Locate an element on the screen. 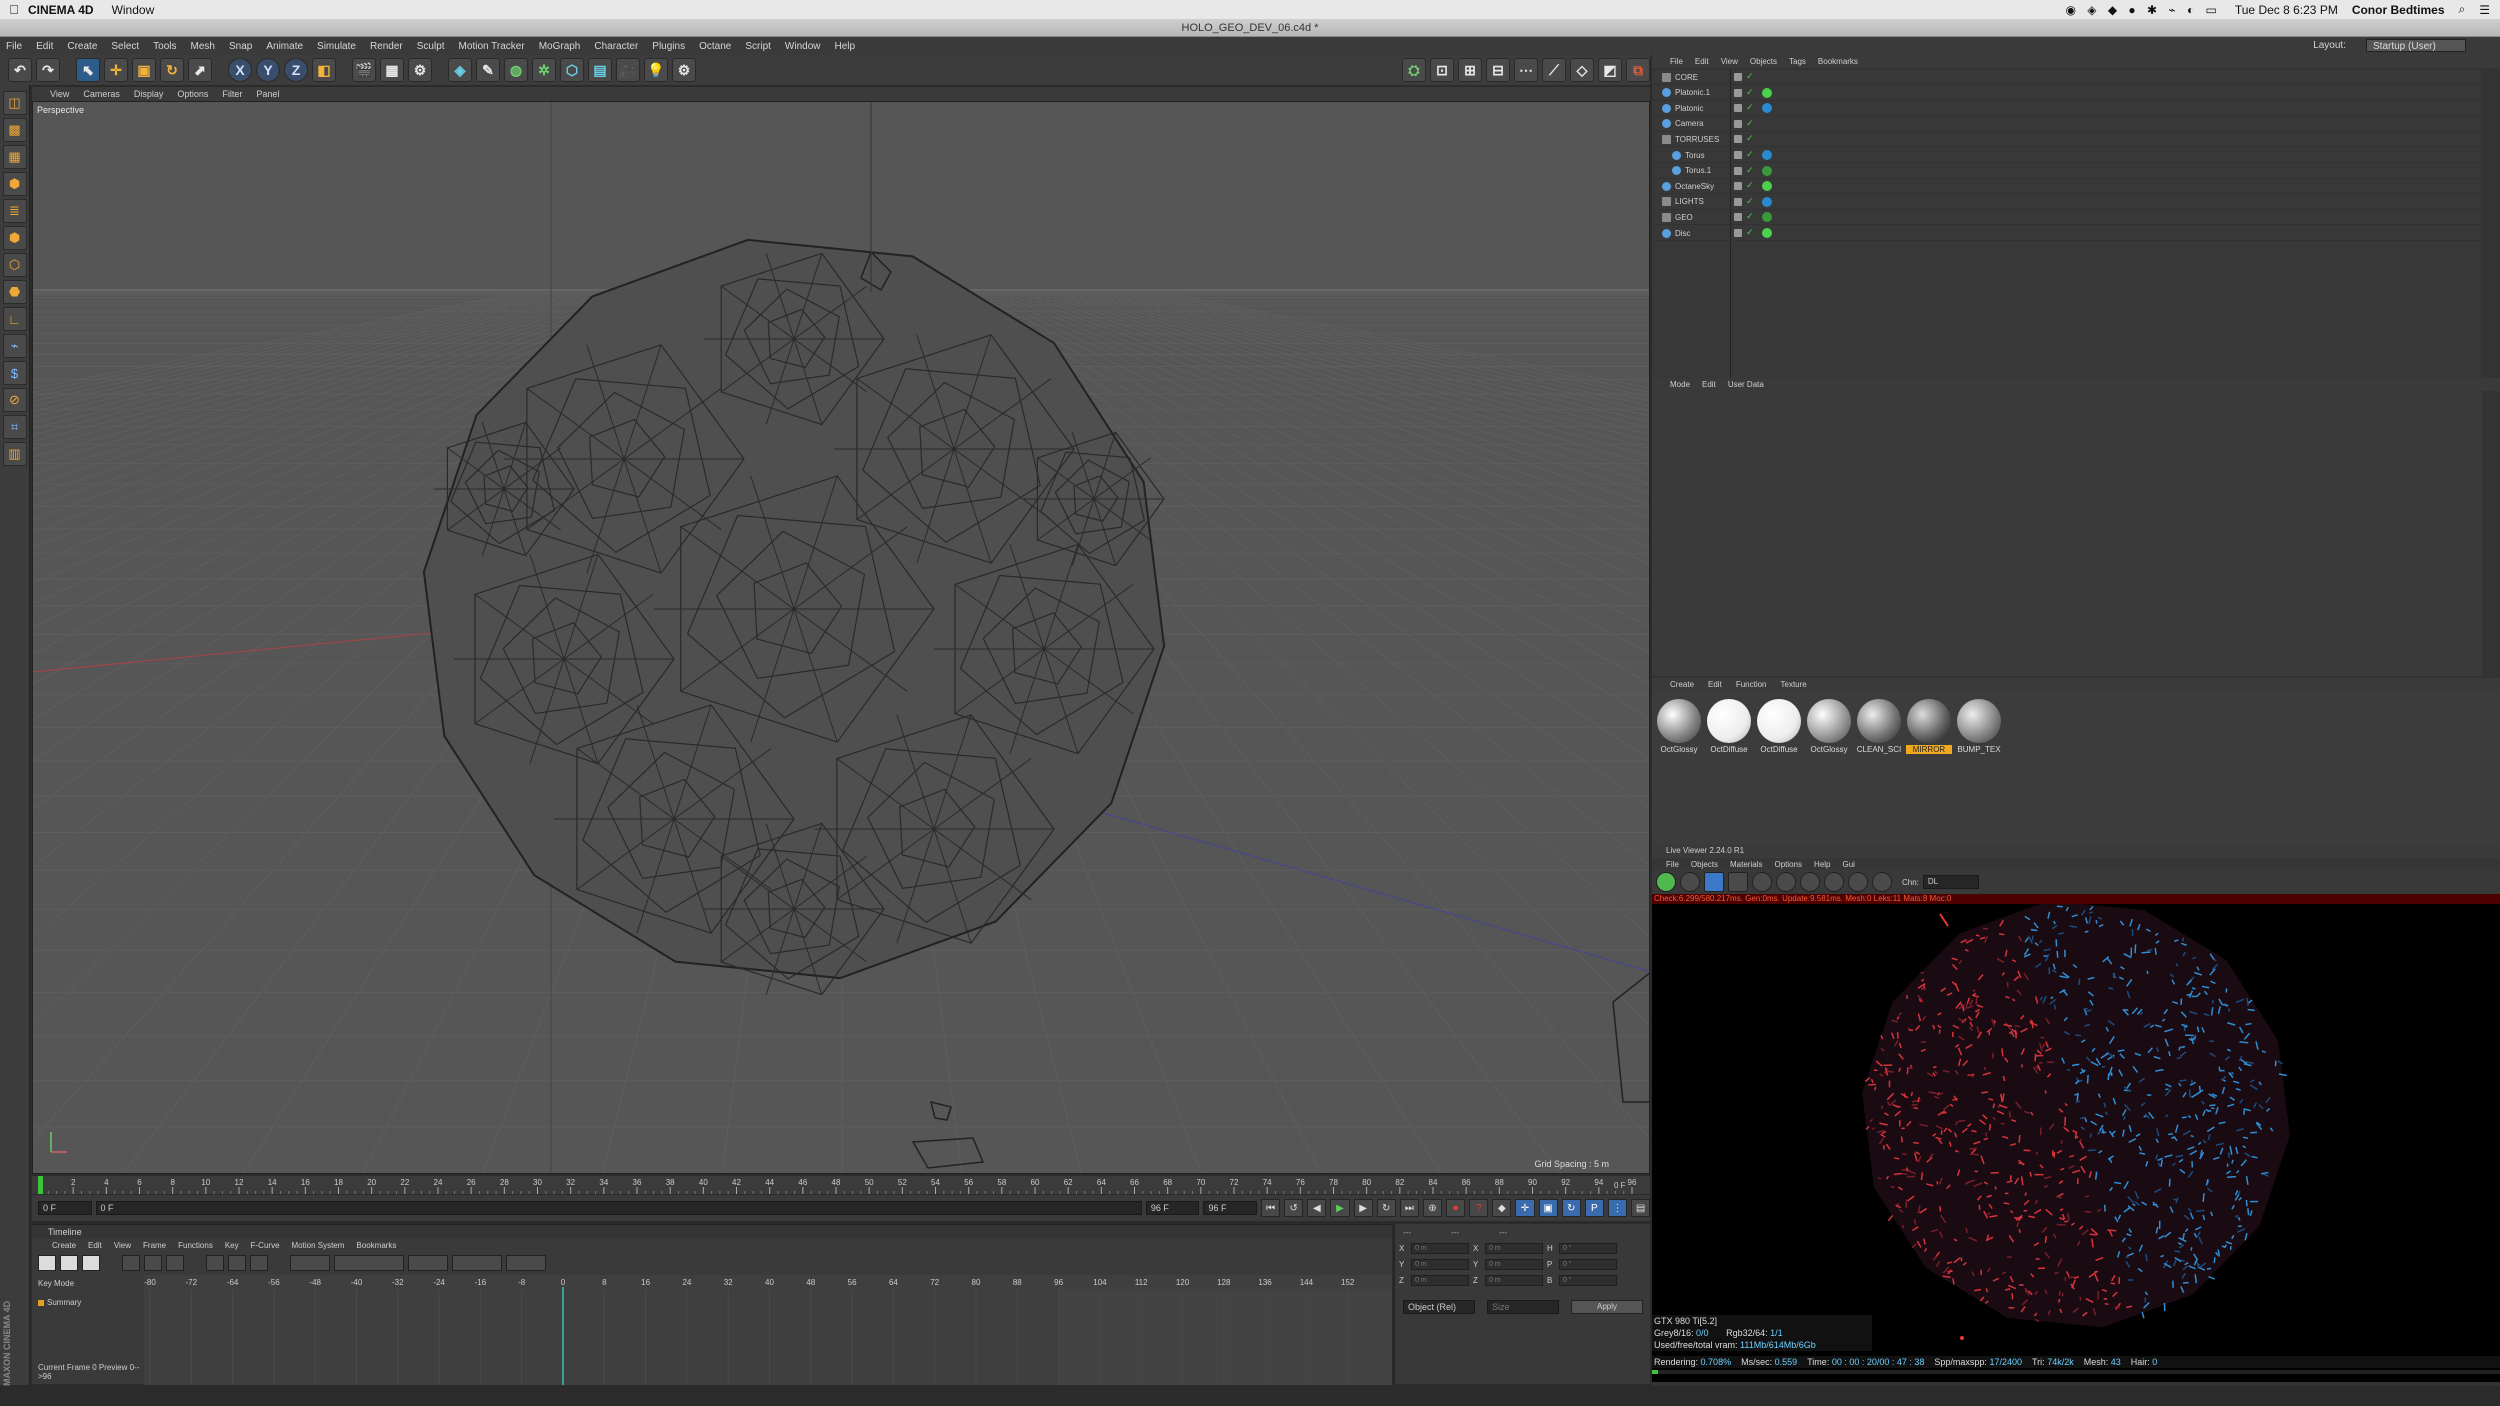 This screenshot has height=1406, width=2500. clamp-icon is located at coordinates (477, 1263).